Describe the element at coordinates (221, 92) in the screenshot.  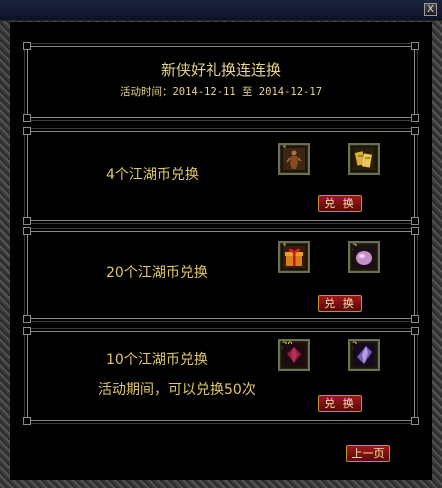
I see `event-time: 活动时间：2014-12-11 至 2014-12-17` at that location.